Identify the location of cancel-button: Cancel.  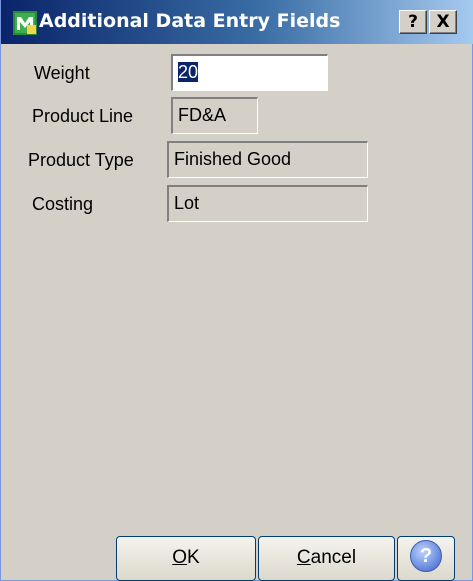
(326, 558).